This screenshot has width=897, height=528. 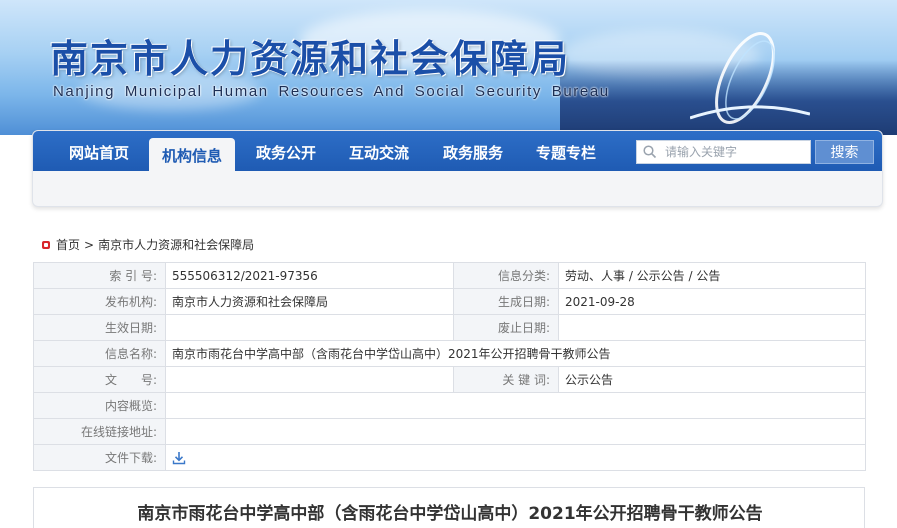 What do you see at coordinates (712, 275) in the screenshot?
I see `category-value: 劳动、人事 / 公示公告 / 公告` at bounding box center [712, 275].